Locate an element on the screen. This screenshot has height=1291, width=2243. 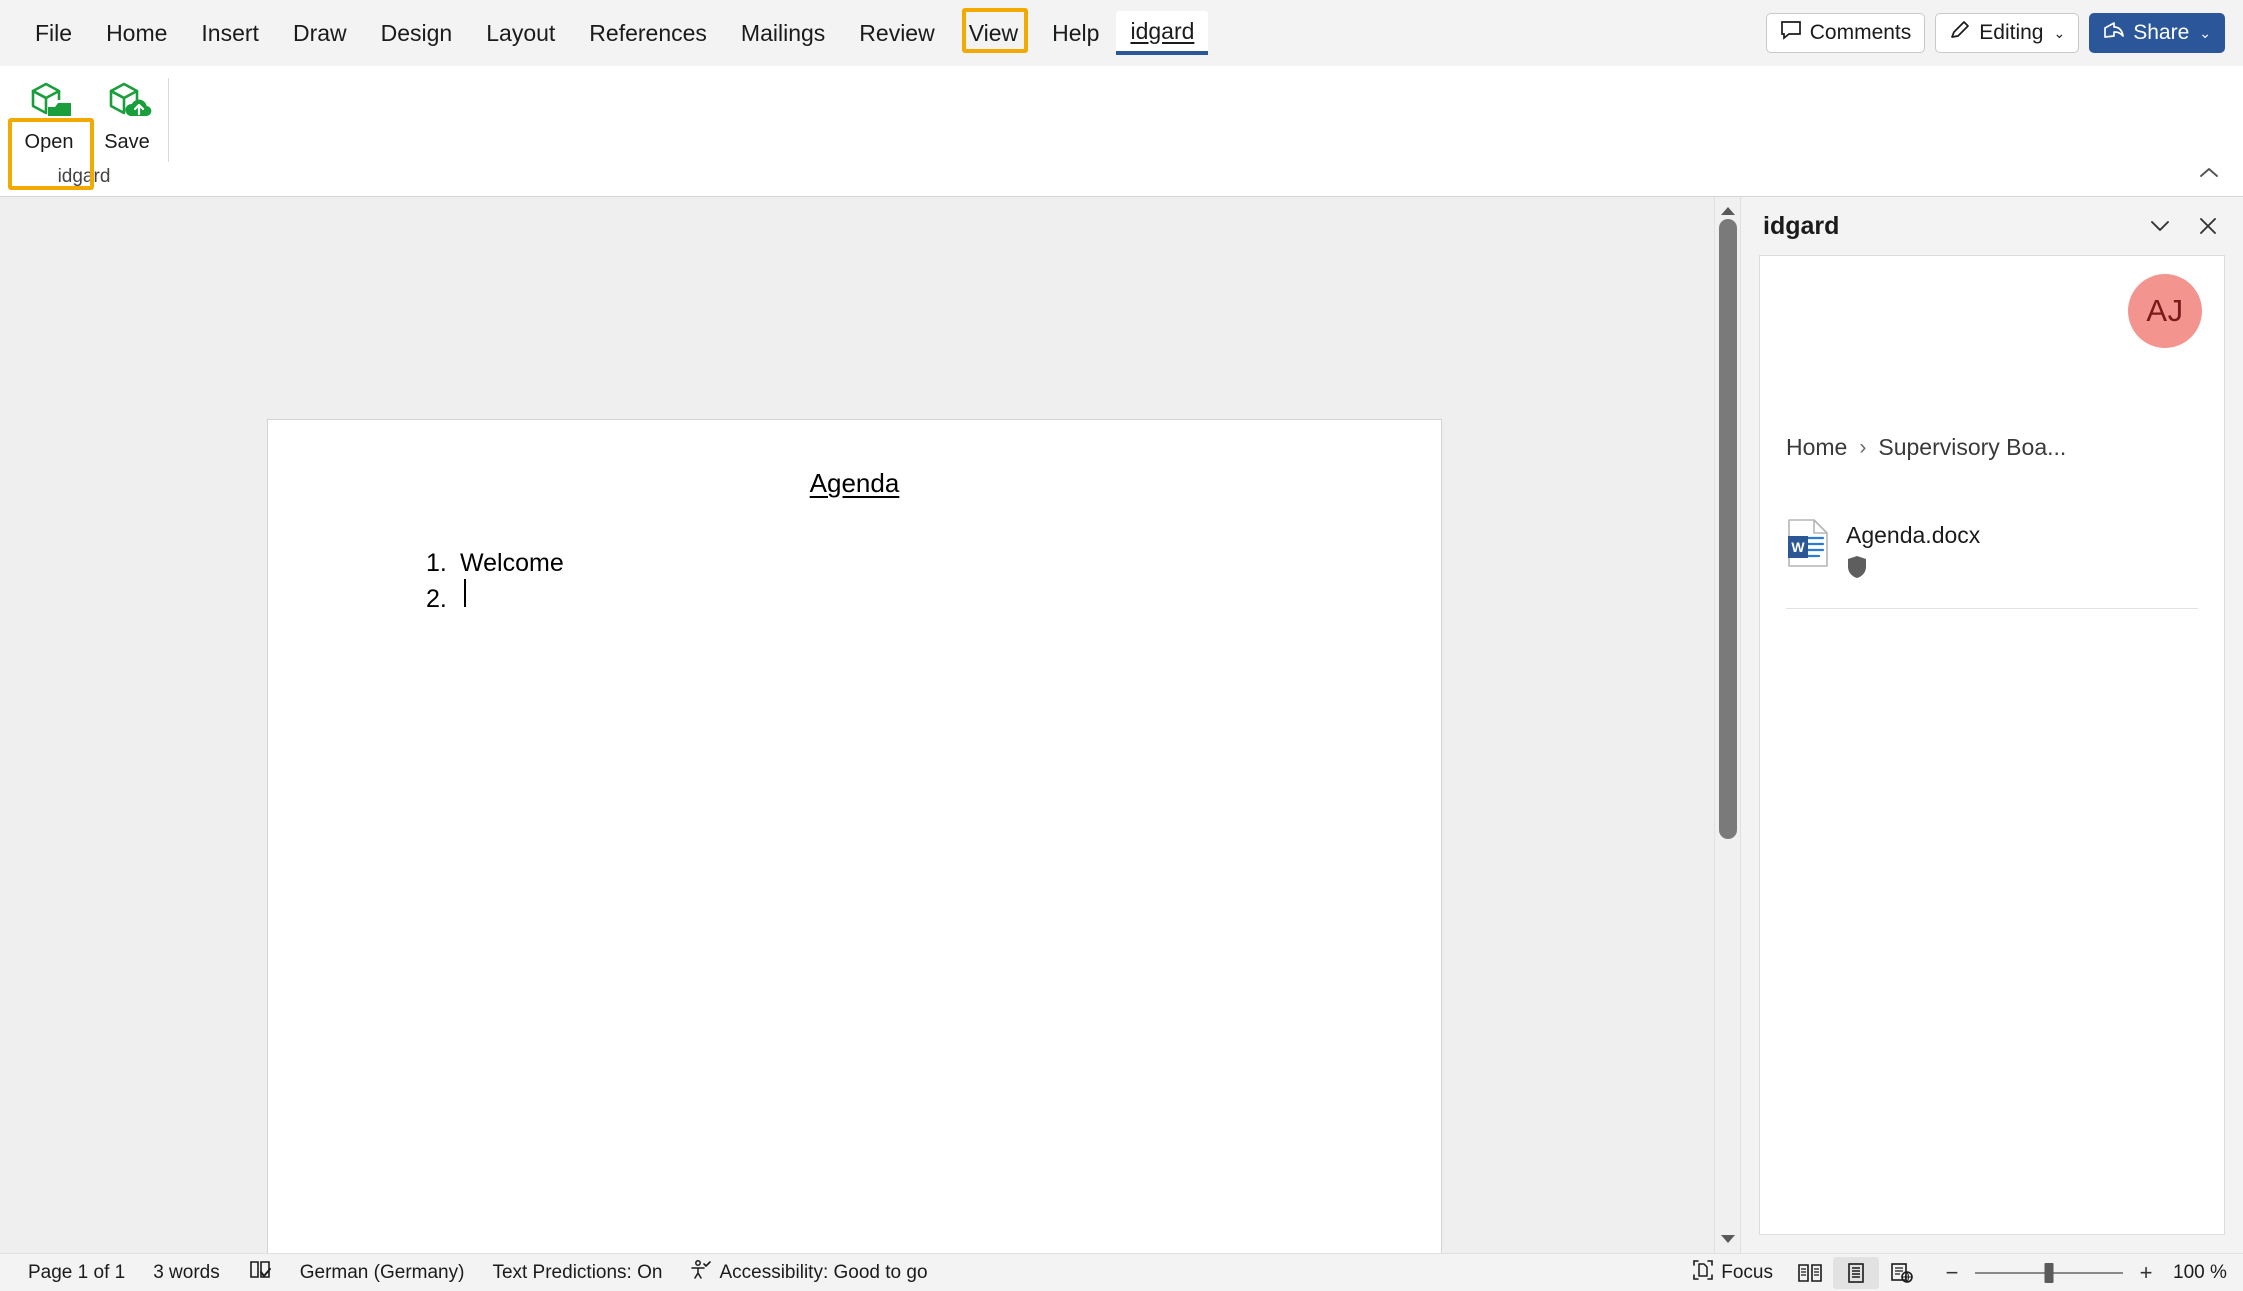
ribbon-group-items: Open Save is located at coordinates (84, 115).